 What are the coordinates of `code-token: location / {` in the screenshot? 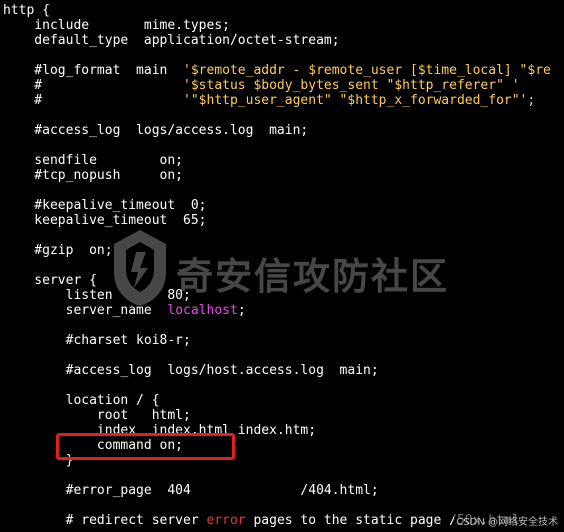 It's located at (81, 400).